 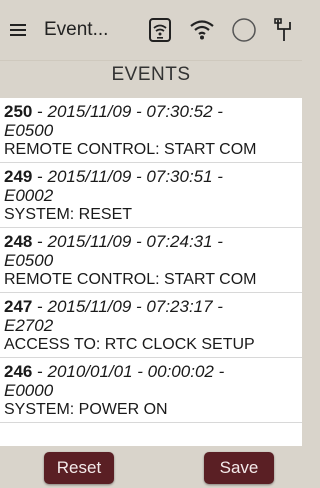 What do you see at coordinates (151, 467) in the screenshot?
I see `bottom-bar: Reset Save` at bounding box center [151, 467].